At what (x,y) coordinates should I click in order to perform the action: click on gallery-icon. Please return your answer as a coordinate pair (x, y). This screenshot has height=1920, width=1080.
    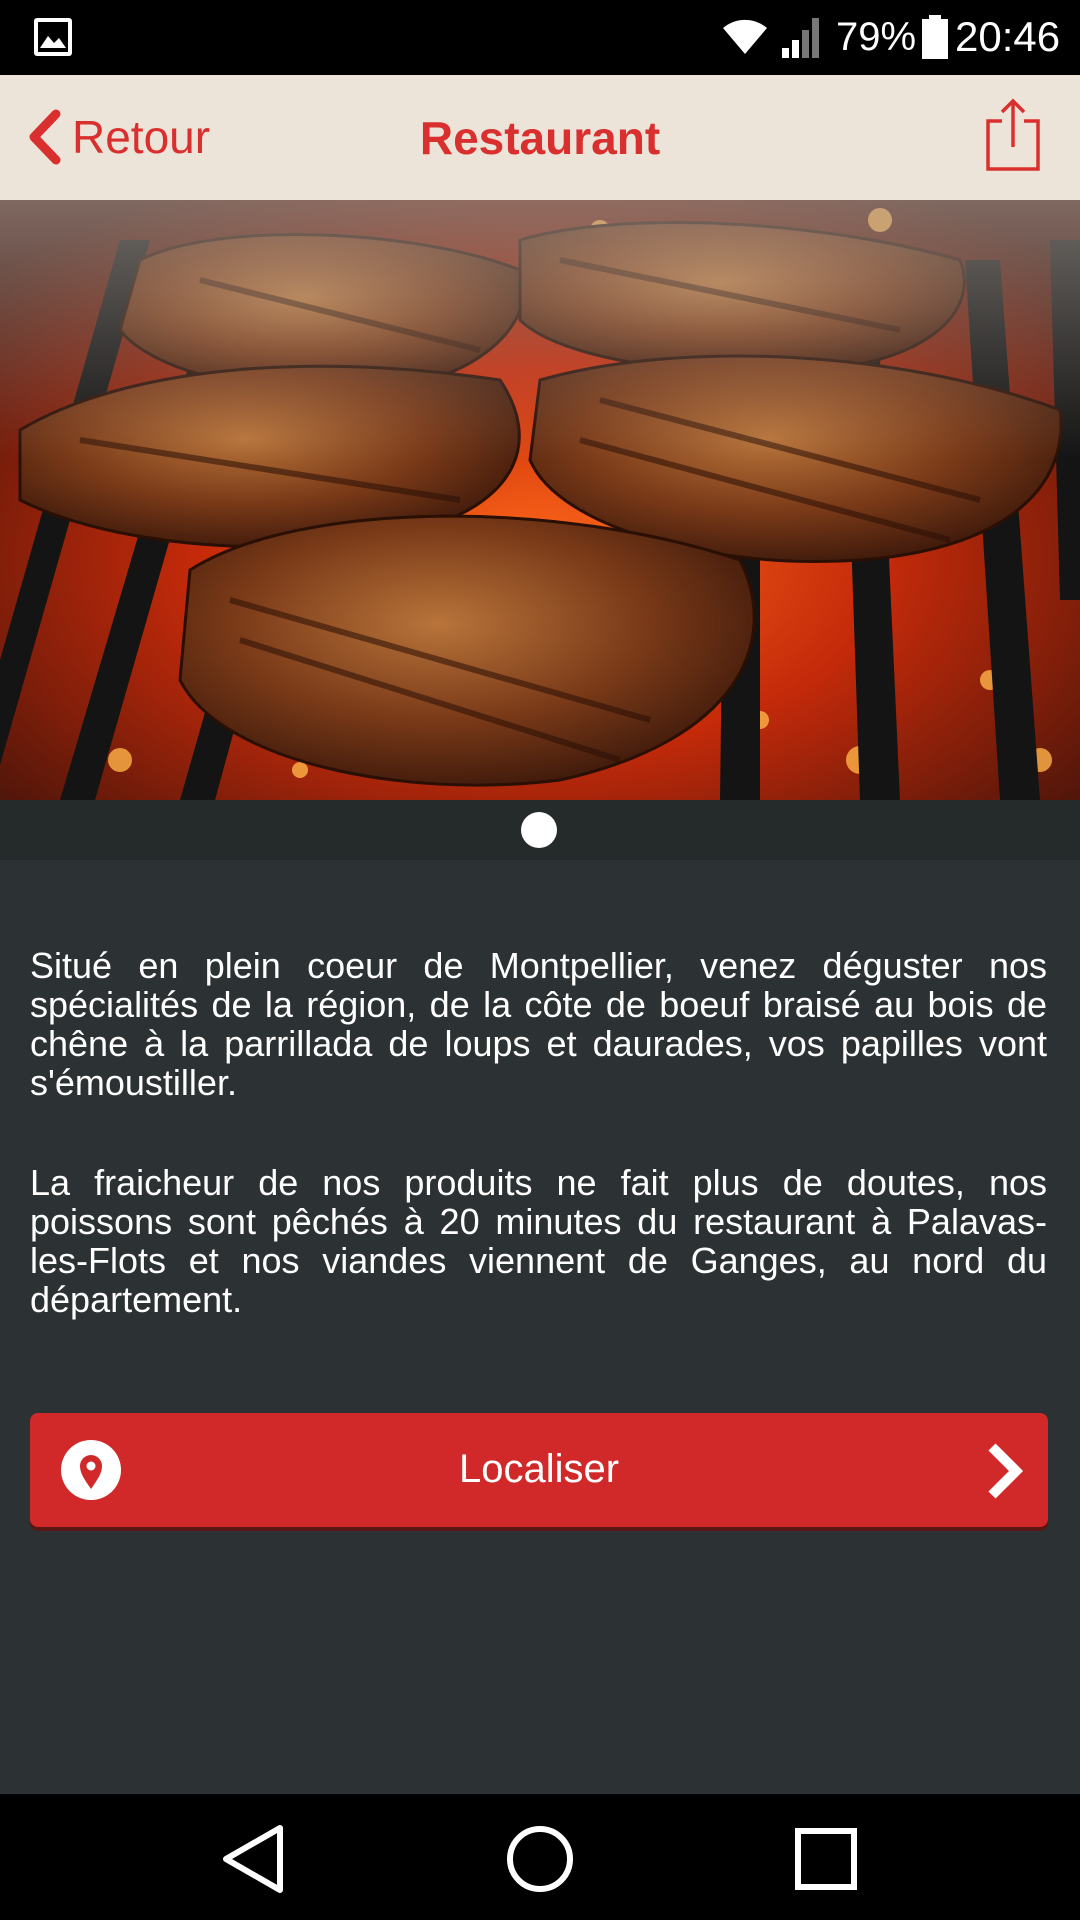
    Looking at the image, I should click on (53, 37).